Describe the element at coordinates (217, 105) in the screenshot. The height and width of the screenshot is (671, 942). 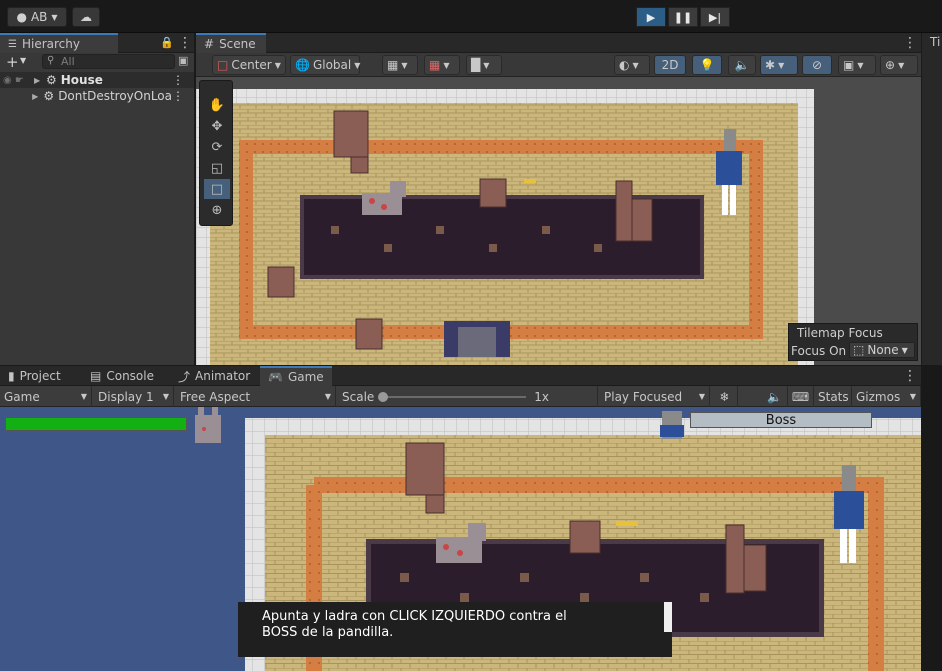
I see `hand-tool: ✋` at that location.